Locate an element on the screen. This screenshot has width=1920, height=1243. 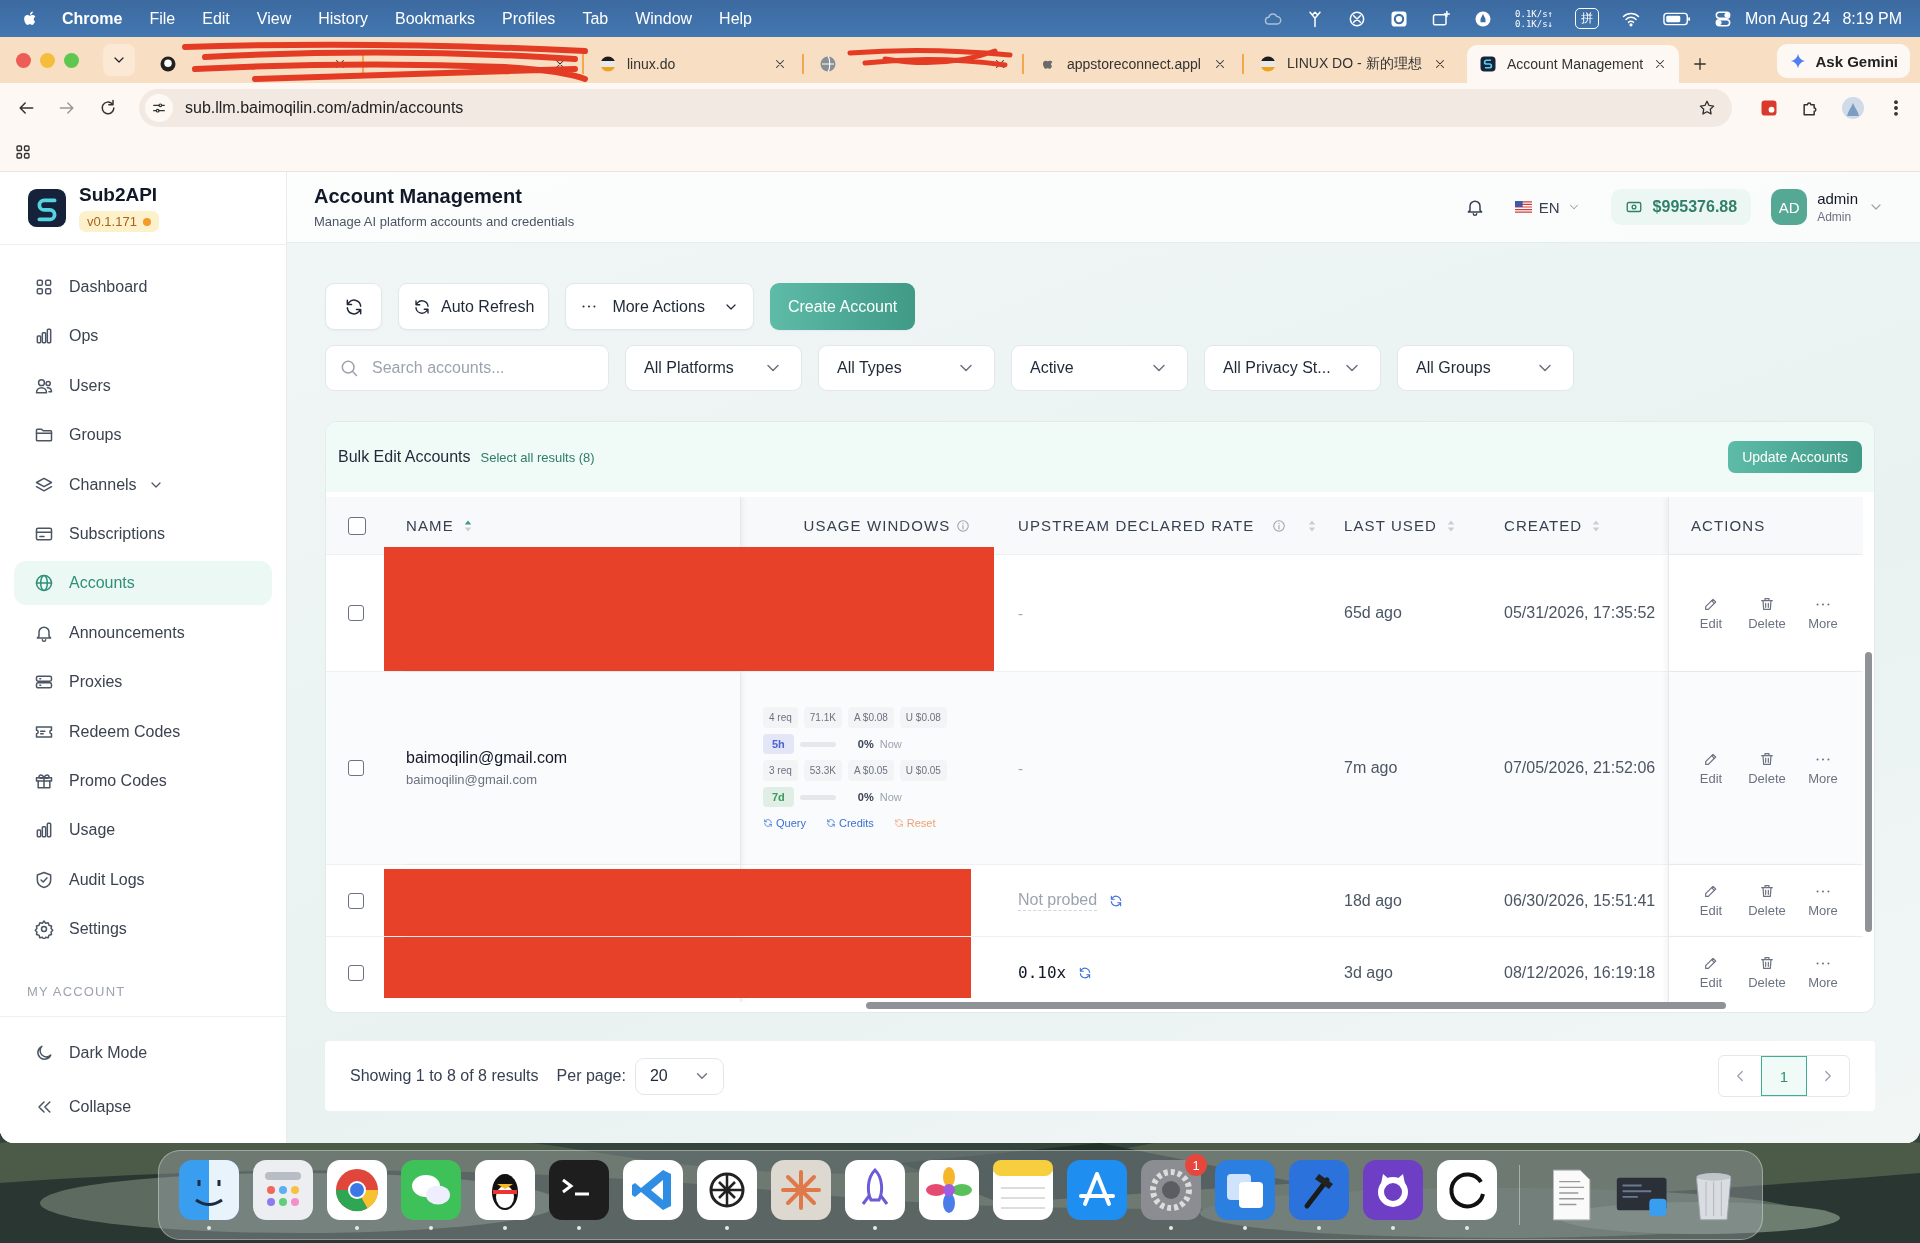
dark-mode-button: Dark Mode is located at coordinates (143, 1053).